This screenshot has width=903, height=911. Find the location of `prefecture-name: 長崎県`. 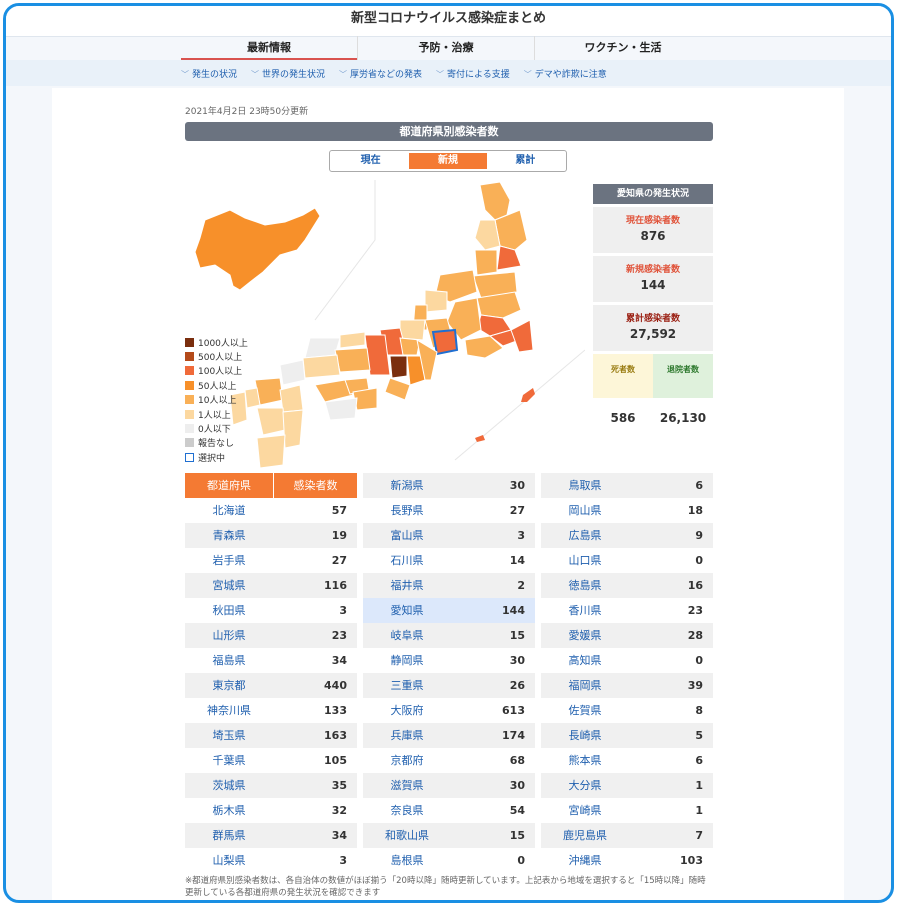

prefecture-name: 長崎県 is located at coordinates (585, 735).